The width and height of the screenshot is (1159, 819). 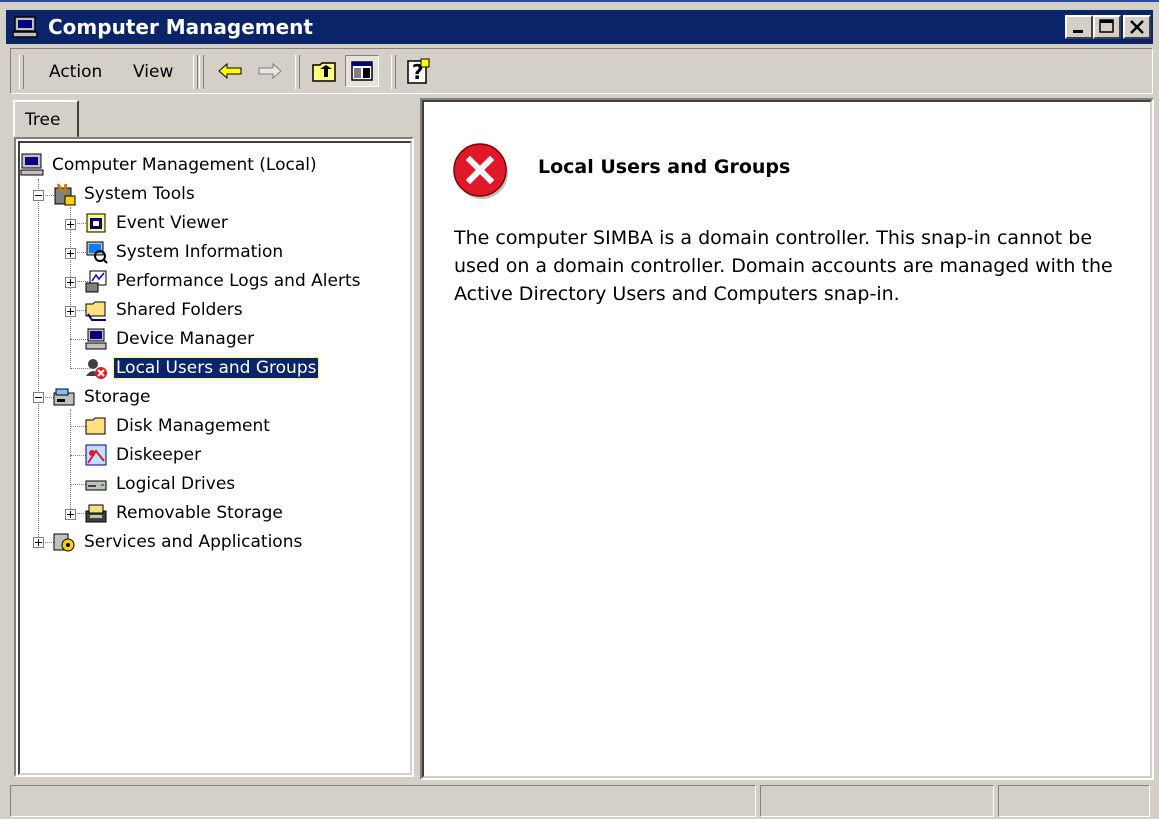 I want to click on tab-tree: Tree, so click(x=46, y=119).